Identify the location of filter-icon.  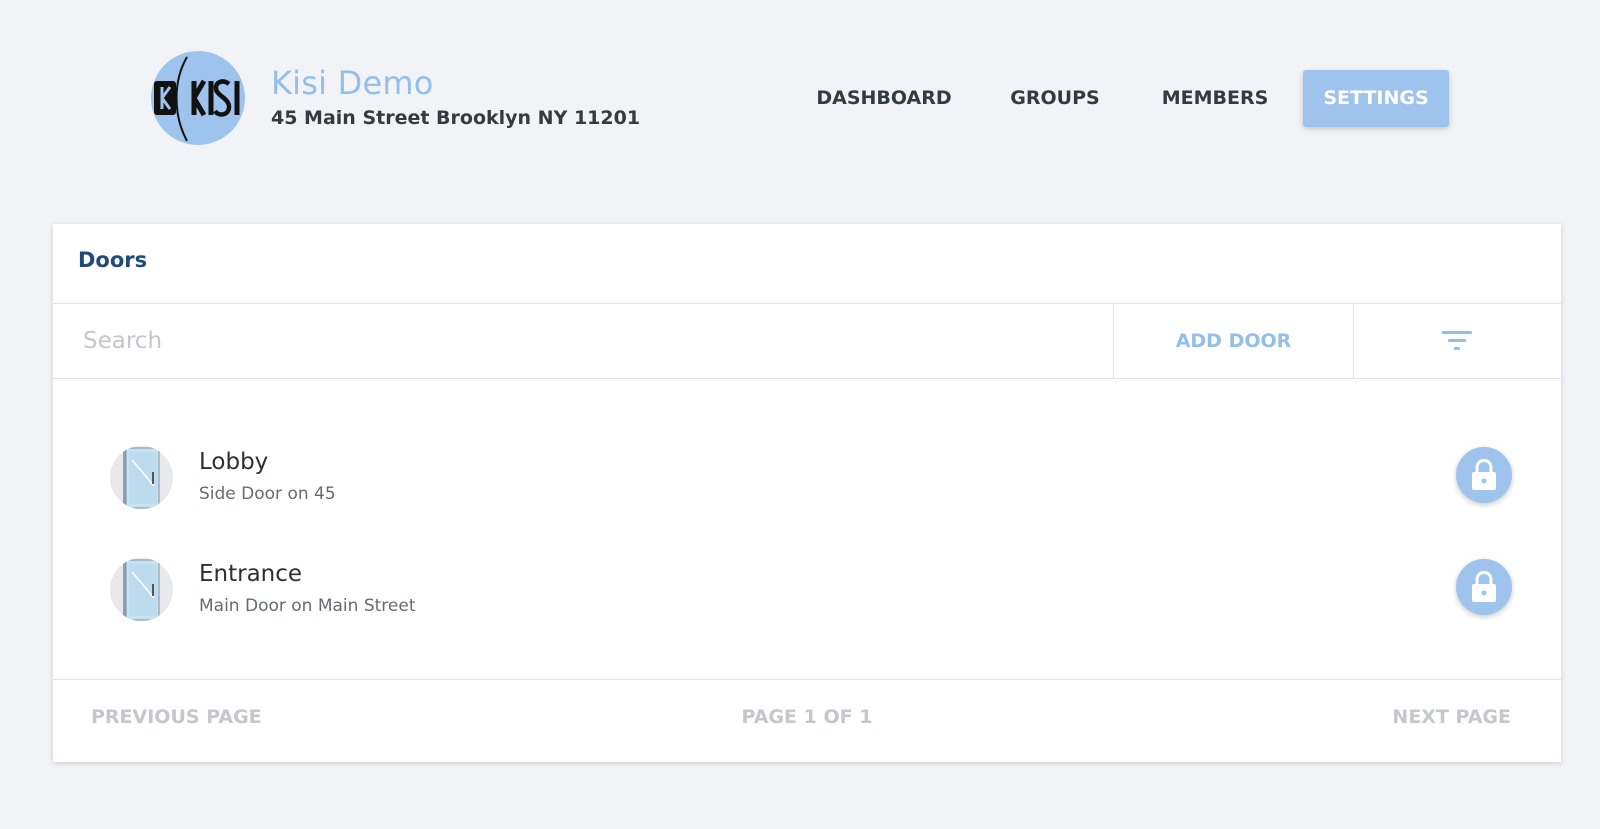
(1457, 340).